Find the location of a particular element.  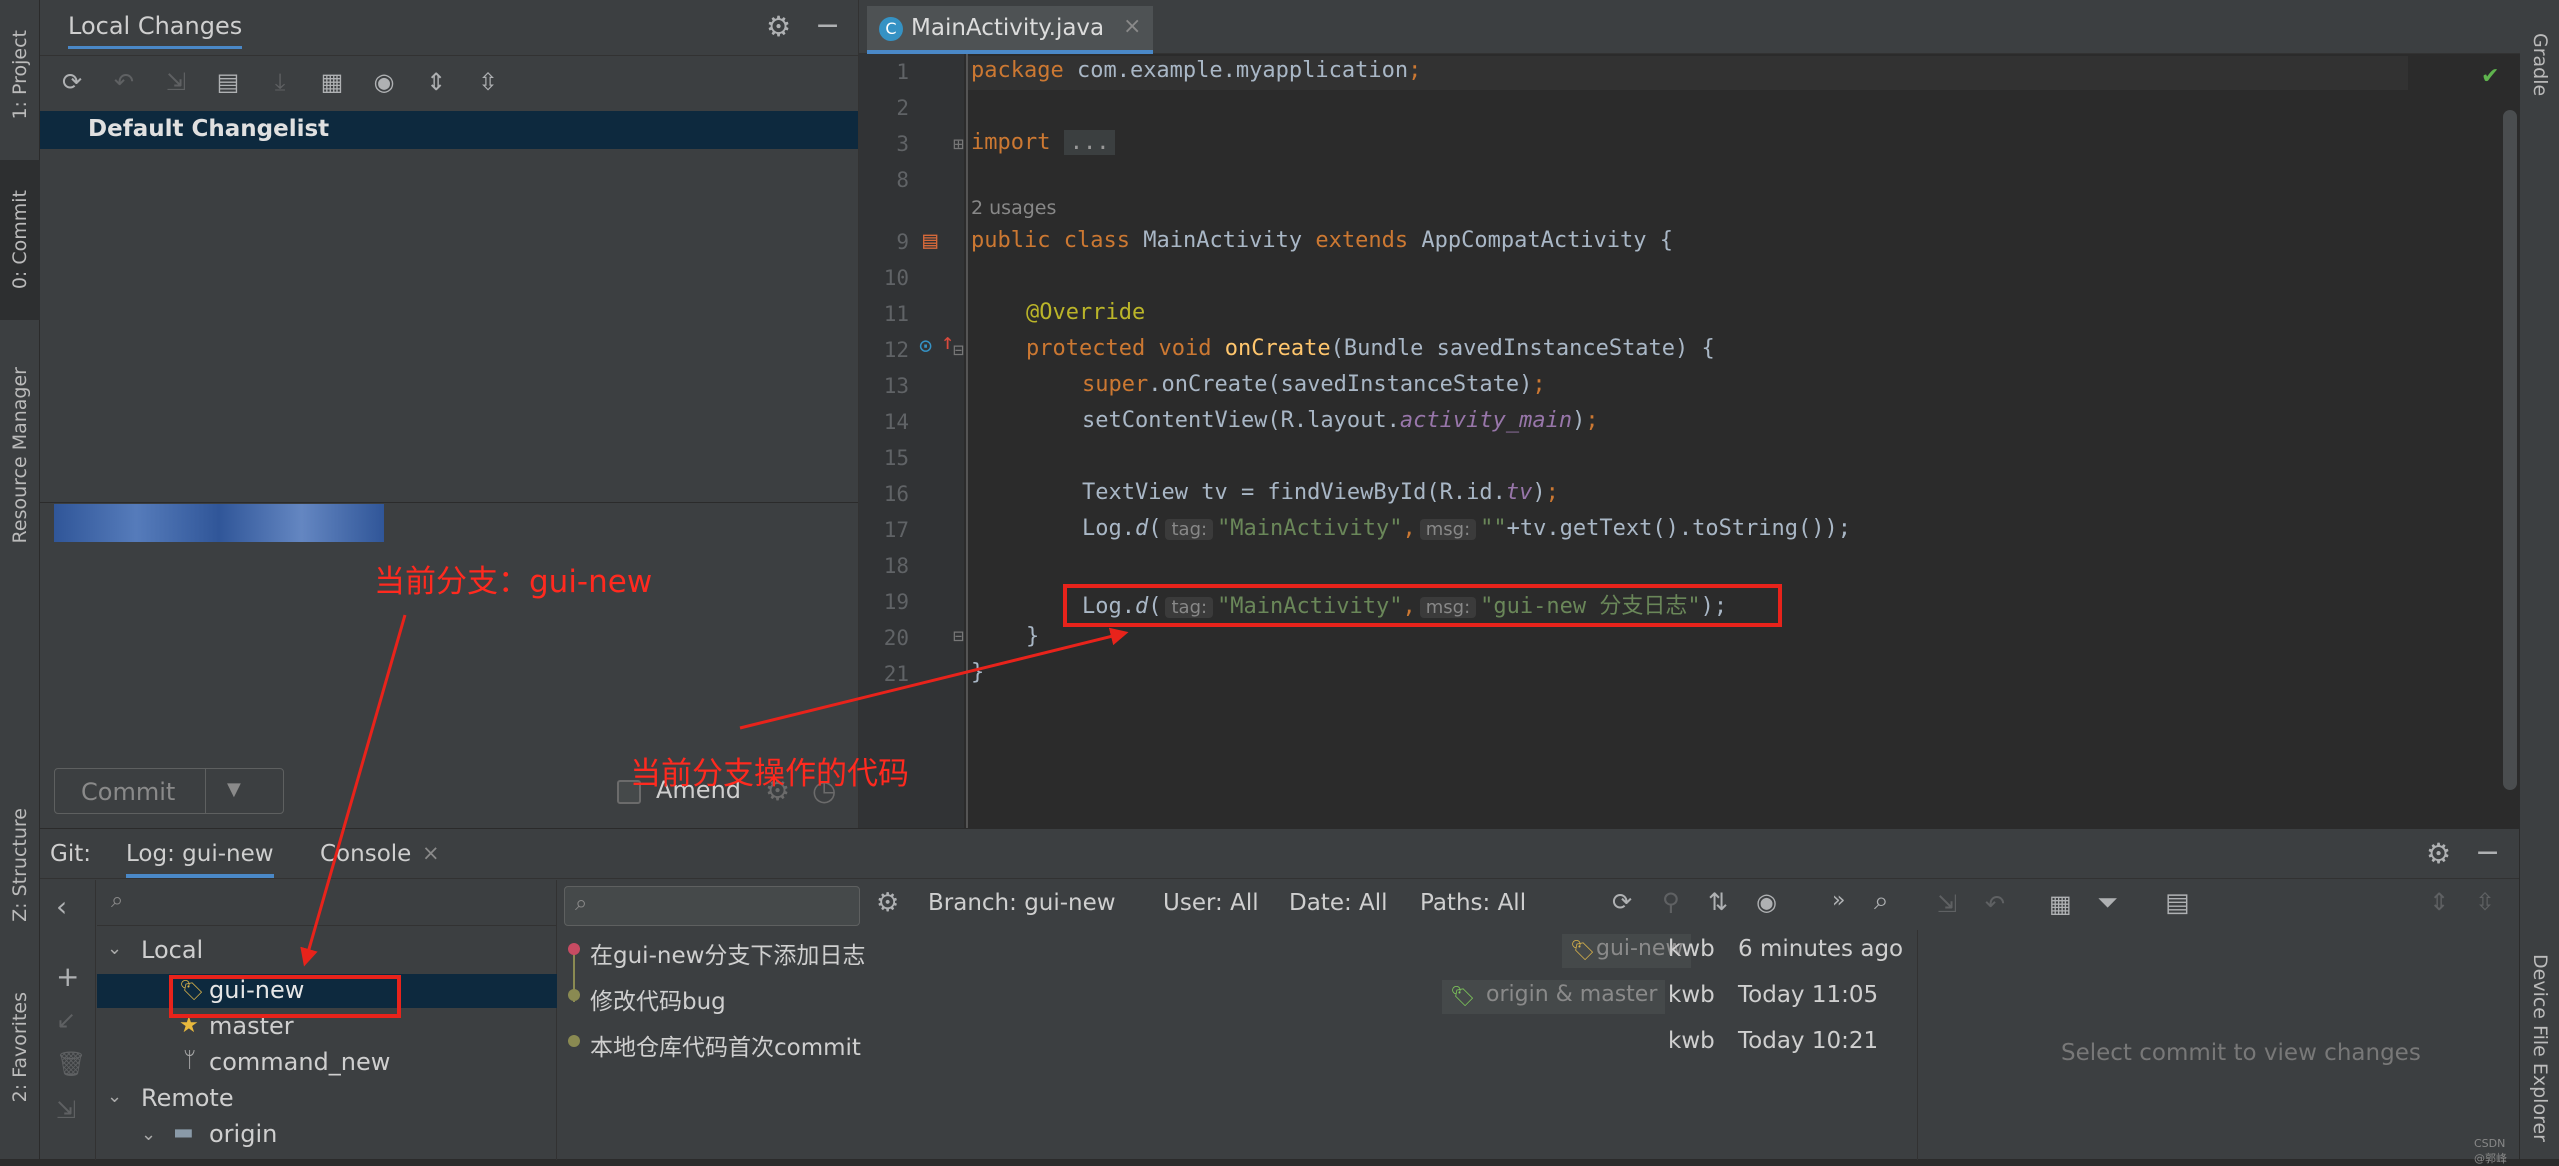

arrow-to-code is located at coordinates (934, 678).